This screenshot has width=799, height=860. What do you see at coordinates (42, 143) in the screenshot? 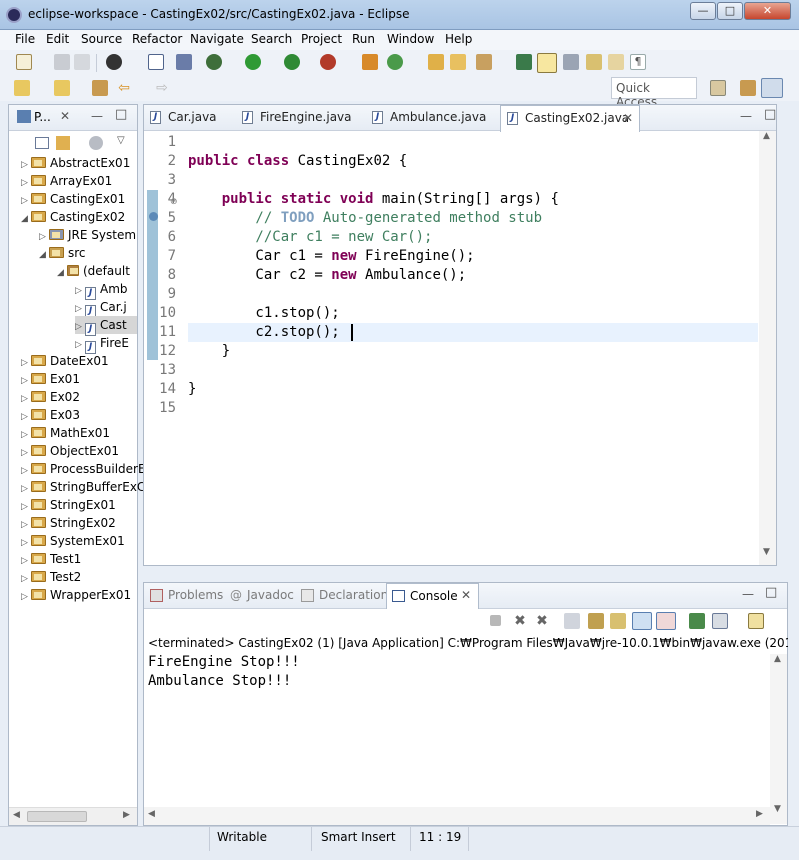
I see `collapse-all-icon` at bounding box center [42, 143].